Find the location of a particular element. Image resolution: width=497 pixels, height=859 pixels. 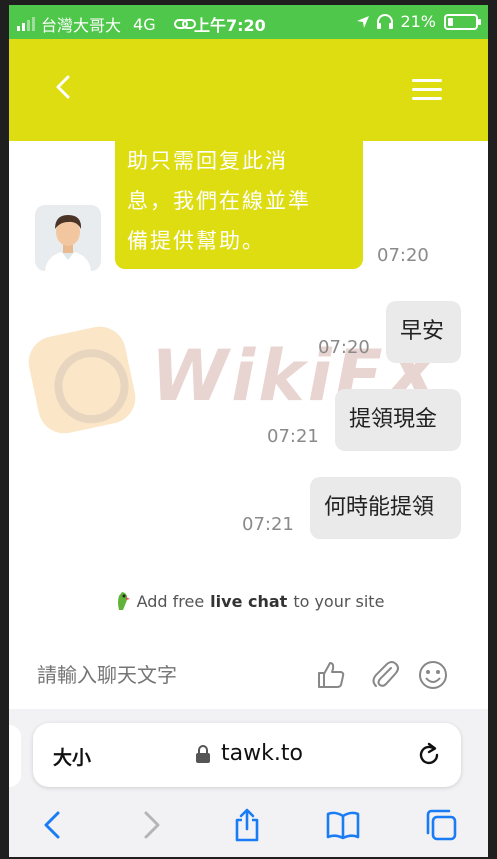

status-left: 台灣大哥大 4G is located at coordinates (106, 24).